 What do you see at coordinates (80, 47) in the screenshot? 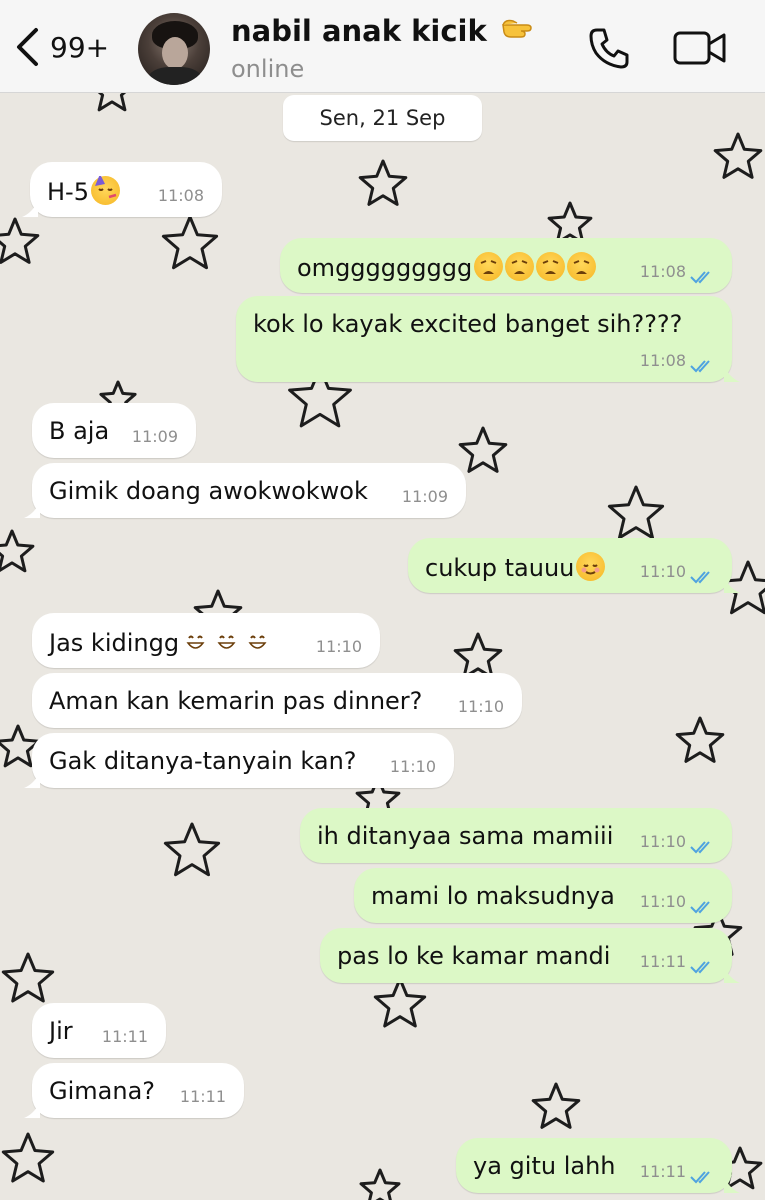
I see `unread-count: 99+` at bounding box center [80, 47].